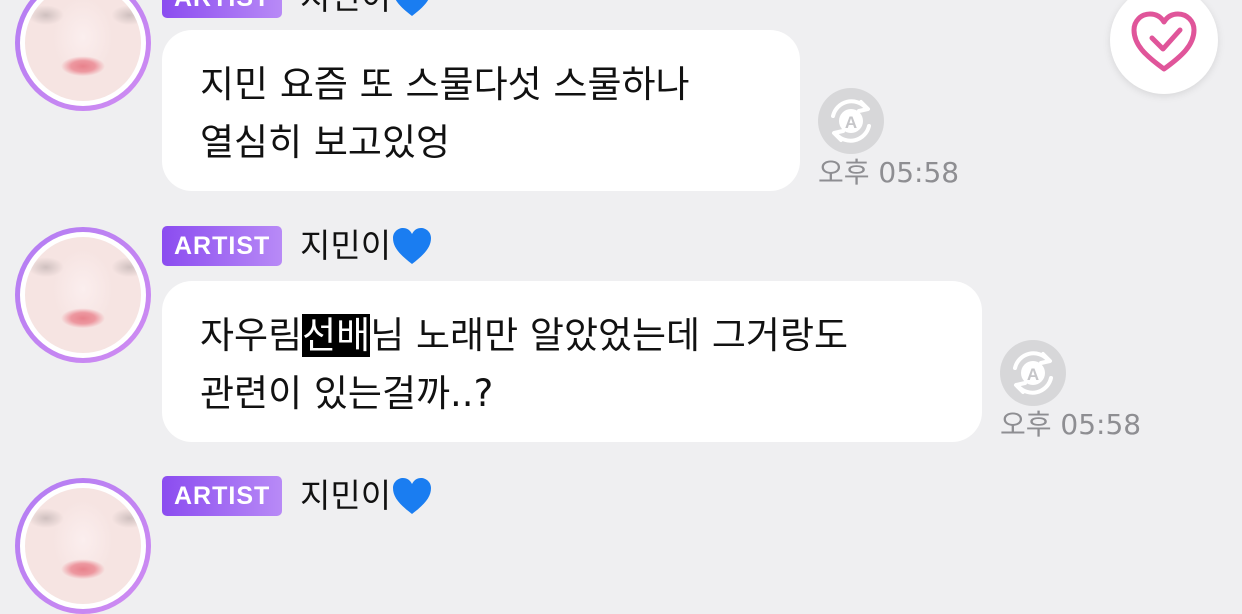 This screenshot has height=614, width=1242. I want to click on message-text: 님 노래만 알았었는데 그거랑도, so click(609, 335).